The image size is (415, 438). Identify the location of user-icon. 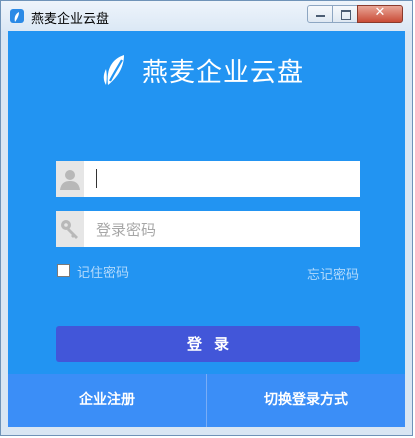
(70, 179).